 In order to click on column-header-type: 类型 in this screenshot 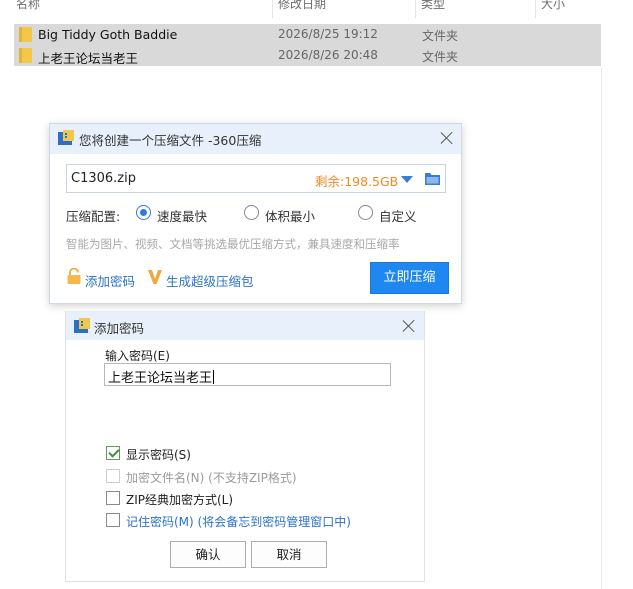, I will do `click(433, 7)`.